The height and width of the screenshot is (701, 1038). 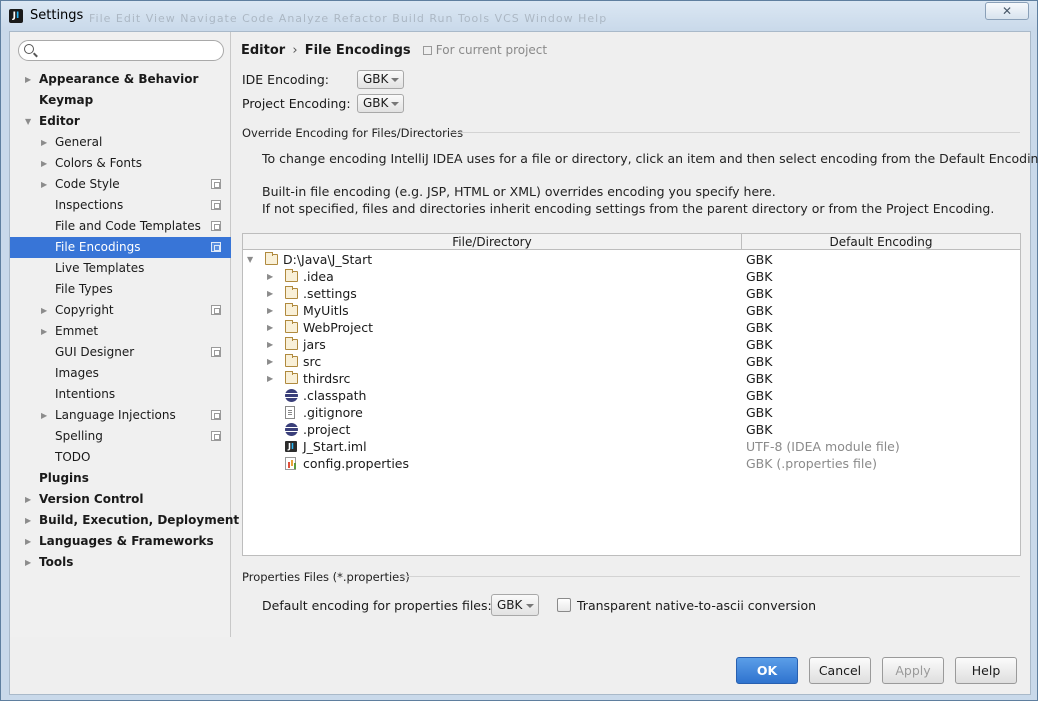 I want to click on column-header-file-directory: File/Directory, so click(x=492, y=242).